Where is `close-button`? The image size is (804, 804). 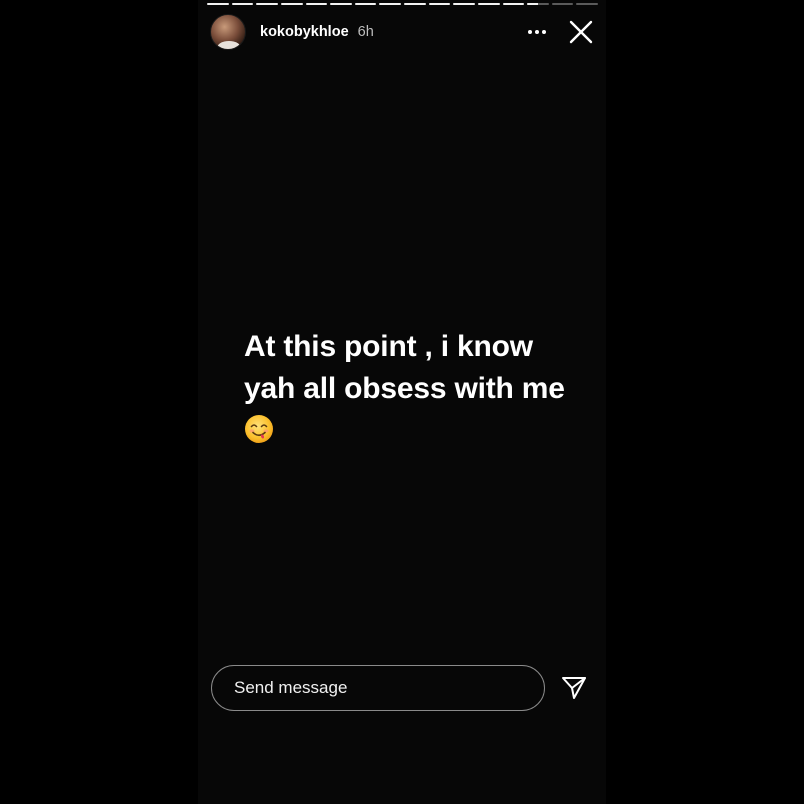 close-button is located at coordinates (581, 32).